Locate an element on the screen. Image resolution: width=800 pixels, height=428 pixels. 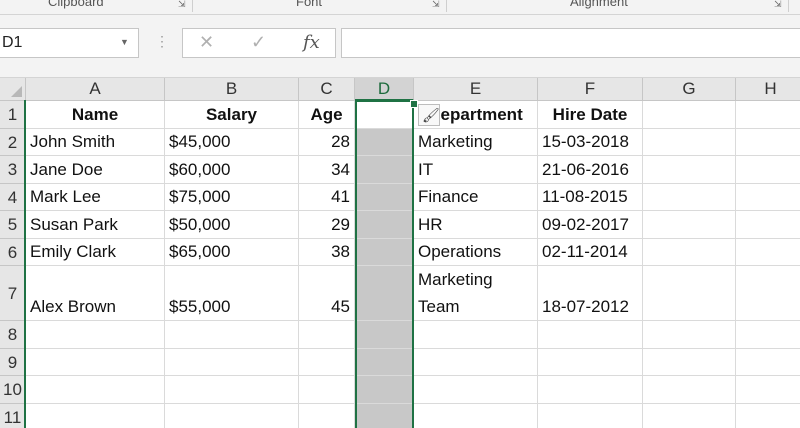
cell-f8 is located at coordinates (590, 335).